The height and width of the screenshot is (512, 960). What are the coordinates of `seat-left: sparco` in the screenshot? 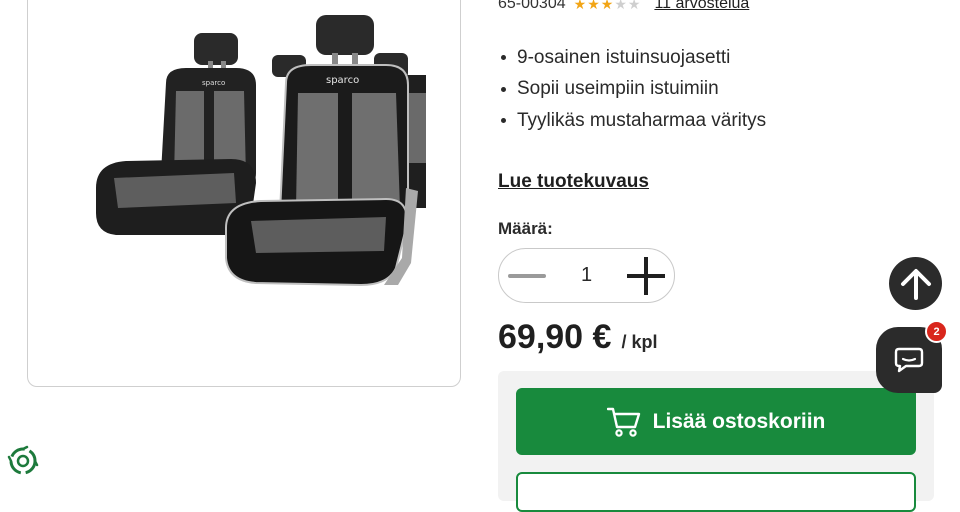 It's located at (176, 134).